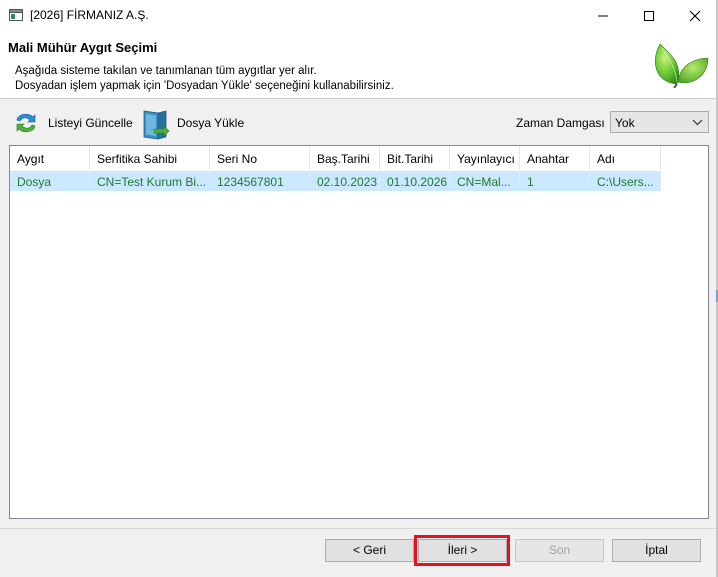  I want to click on cell-device: Dosya, so click(50, 181).